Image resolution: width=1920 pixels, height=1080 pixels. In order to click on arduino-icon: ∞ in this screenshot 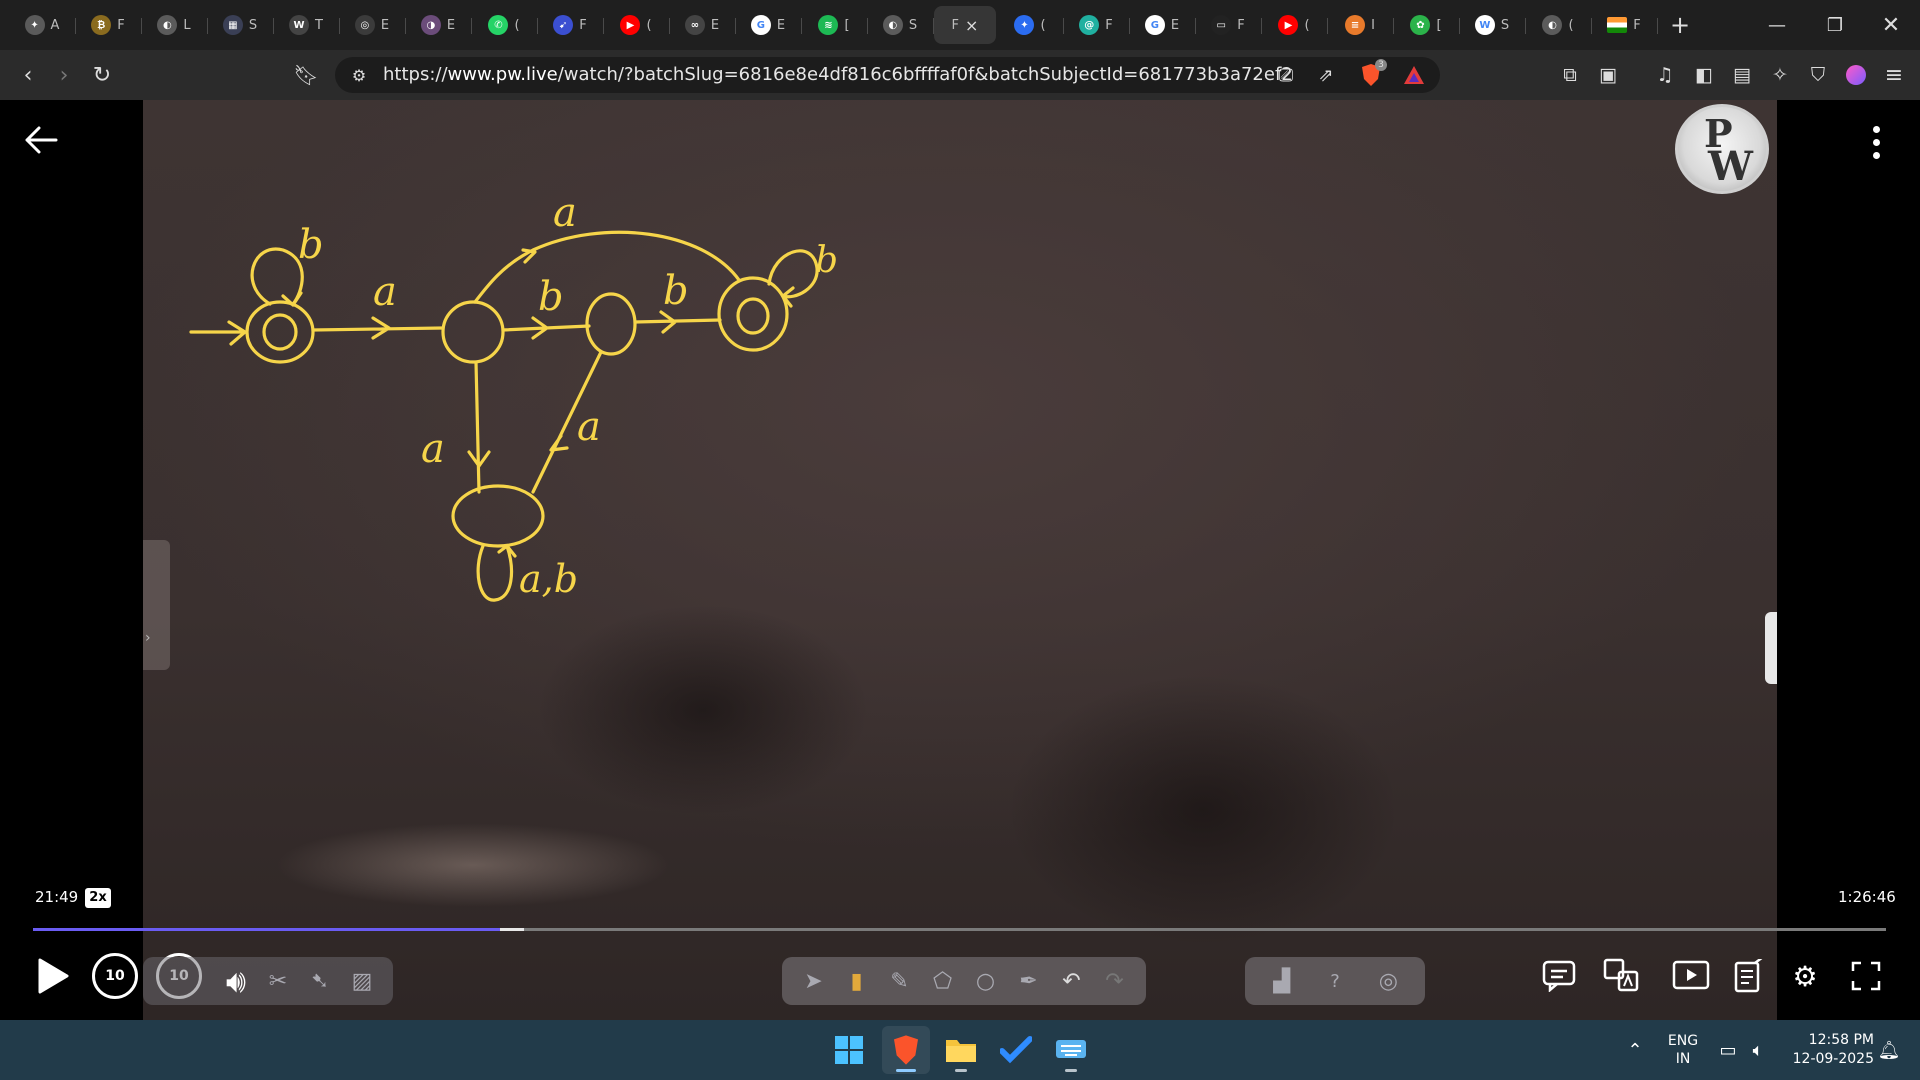, I will do `click(694, 25)`.